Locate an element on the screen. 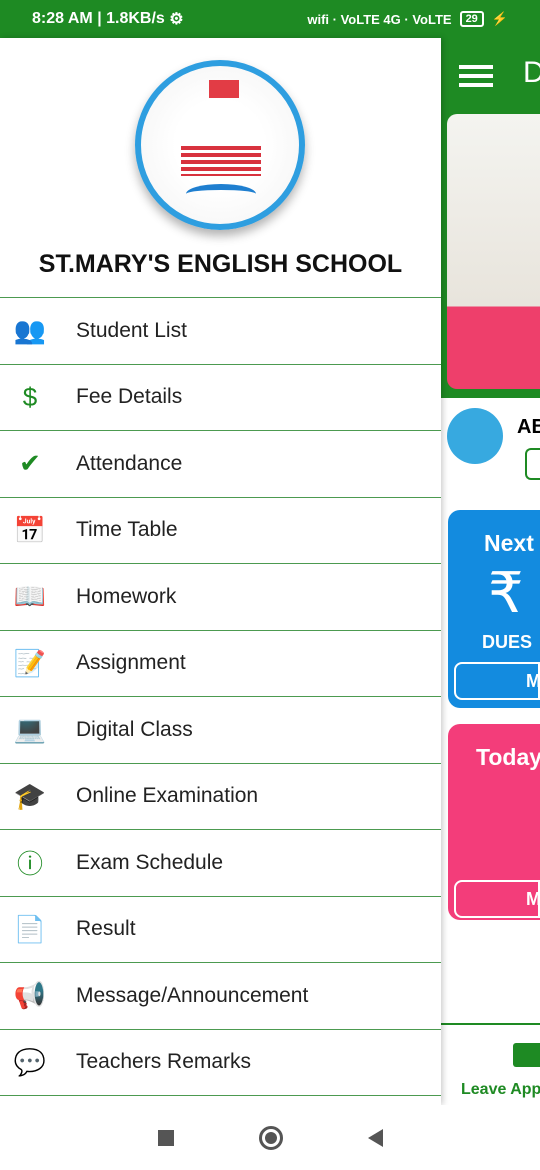 The width and height of the screenshot is (540, 1170). leave-label: Leave App is located at coordinates (500, 1089).